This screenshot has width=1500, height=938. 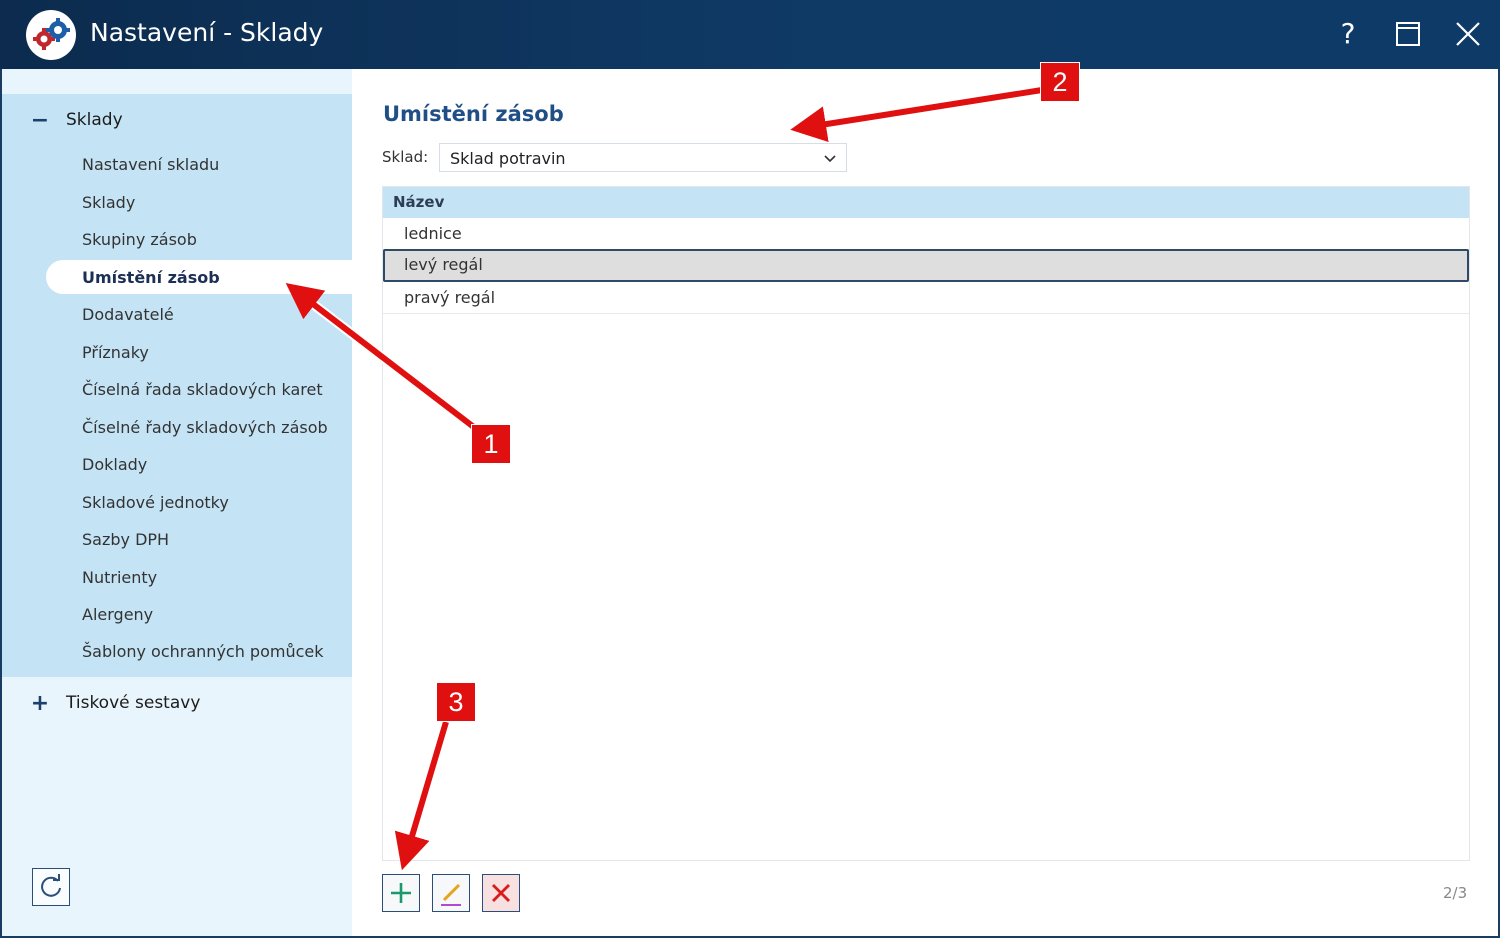 What do you see at coordinates (40, 120) in the screenshot?
I see `collapse-icon: −` at bounding box center [40, 120].